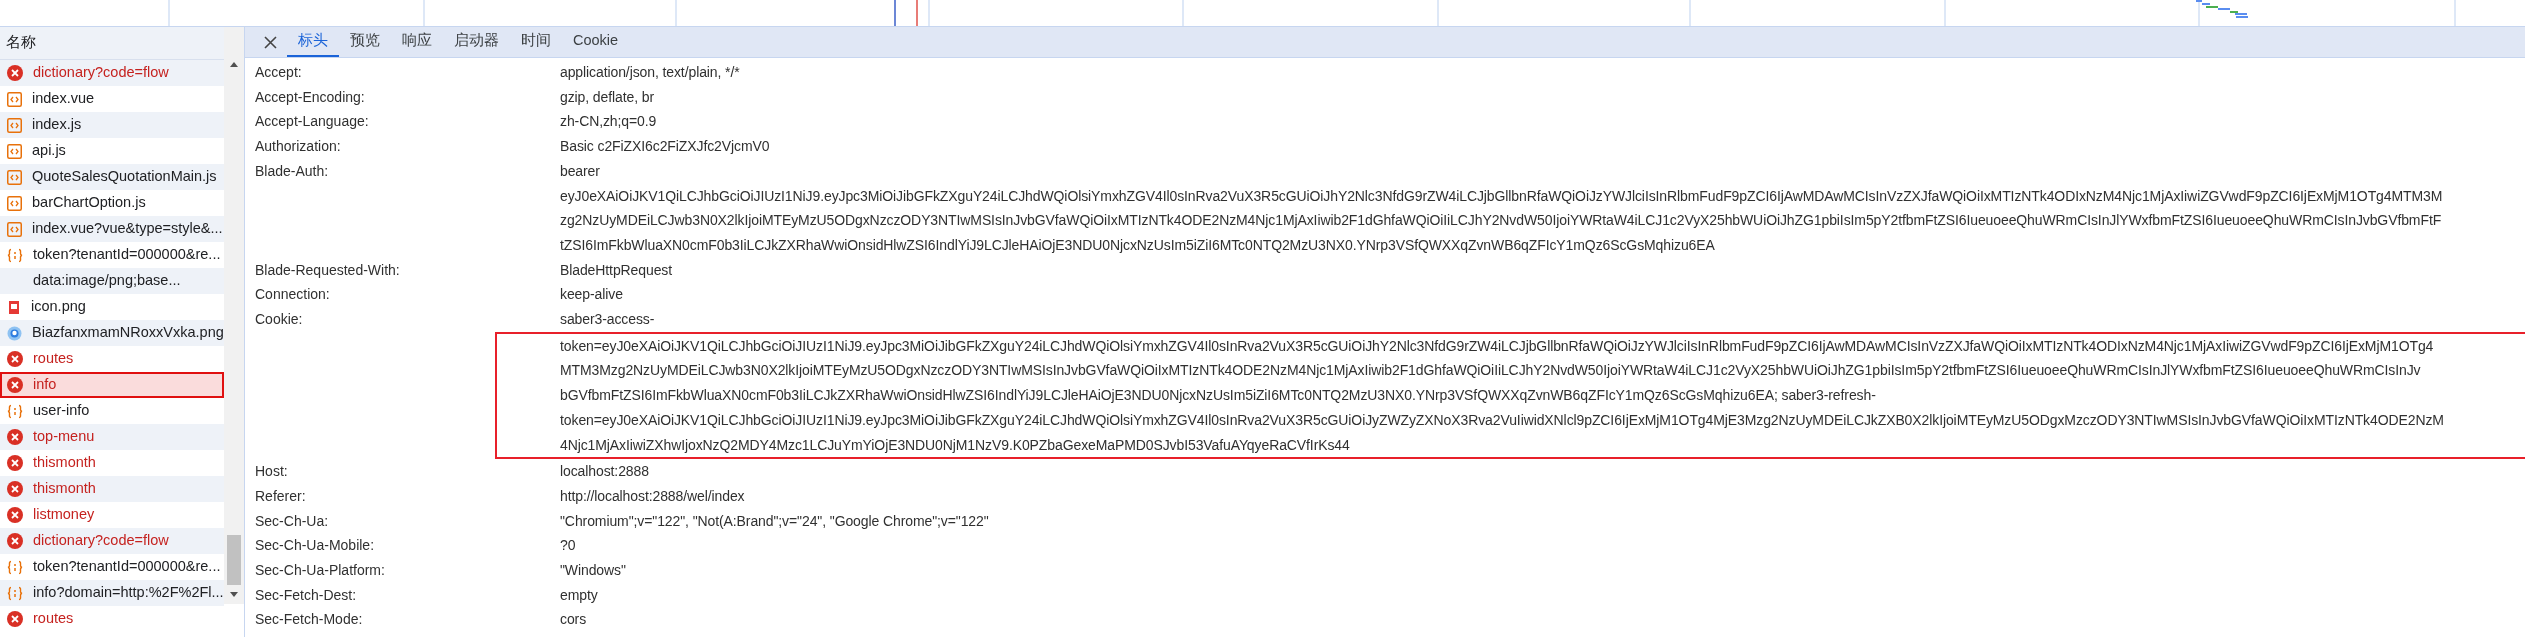 This screenshot has width=2525, height=637. What do you see at coordinates (112, 437) in the screenshot?
I see `request-row: top-menu` at bounding box center [112, 437].